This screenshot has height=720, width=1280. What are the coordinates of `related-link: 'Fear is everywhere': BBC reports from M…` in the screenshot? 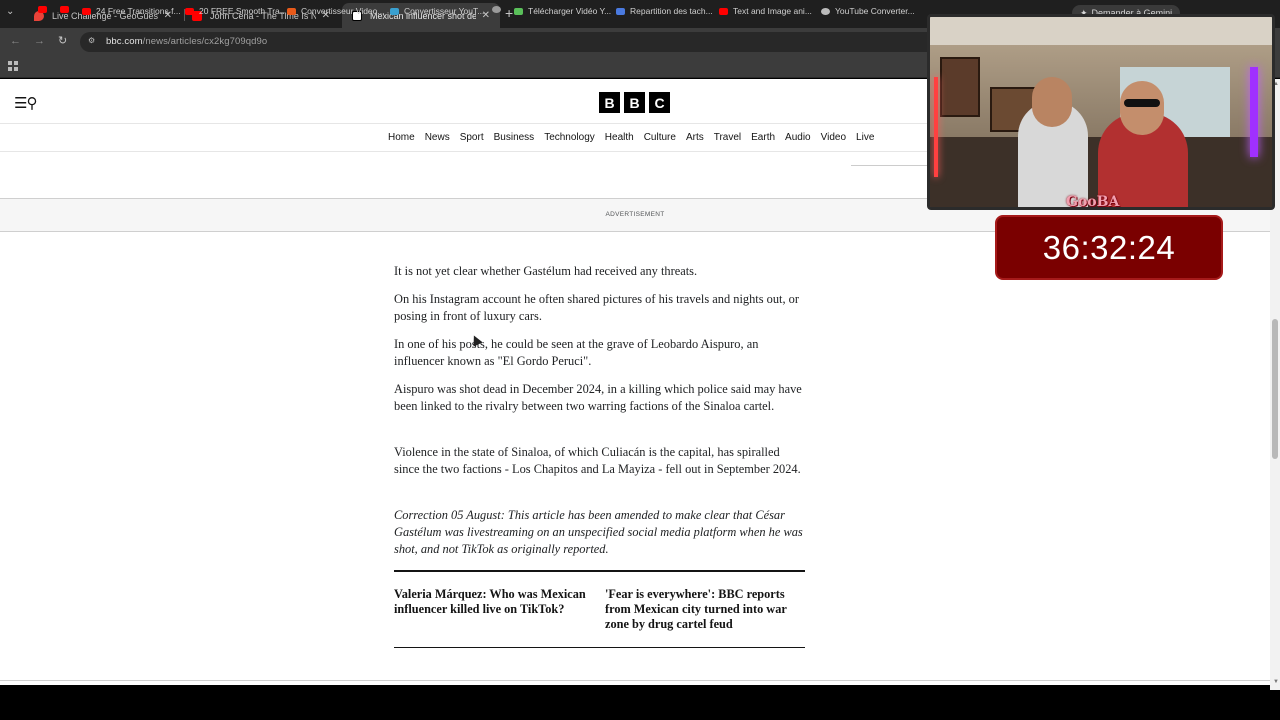 It's located at (703, 609).